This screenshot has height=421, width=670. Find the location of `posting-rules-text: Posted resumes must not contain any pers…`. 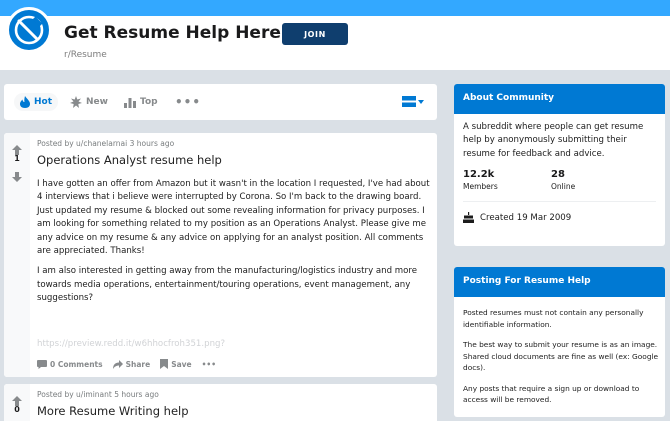

posting-rules-text: Posted resumes must not contain any pers… is located at coordinates (561, 361).